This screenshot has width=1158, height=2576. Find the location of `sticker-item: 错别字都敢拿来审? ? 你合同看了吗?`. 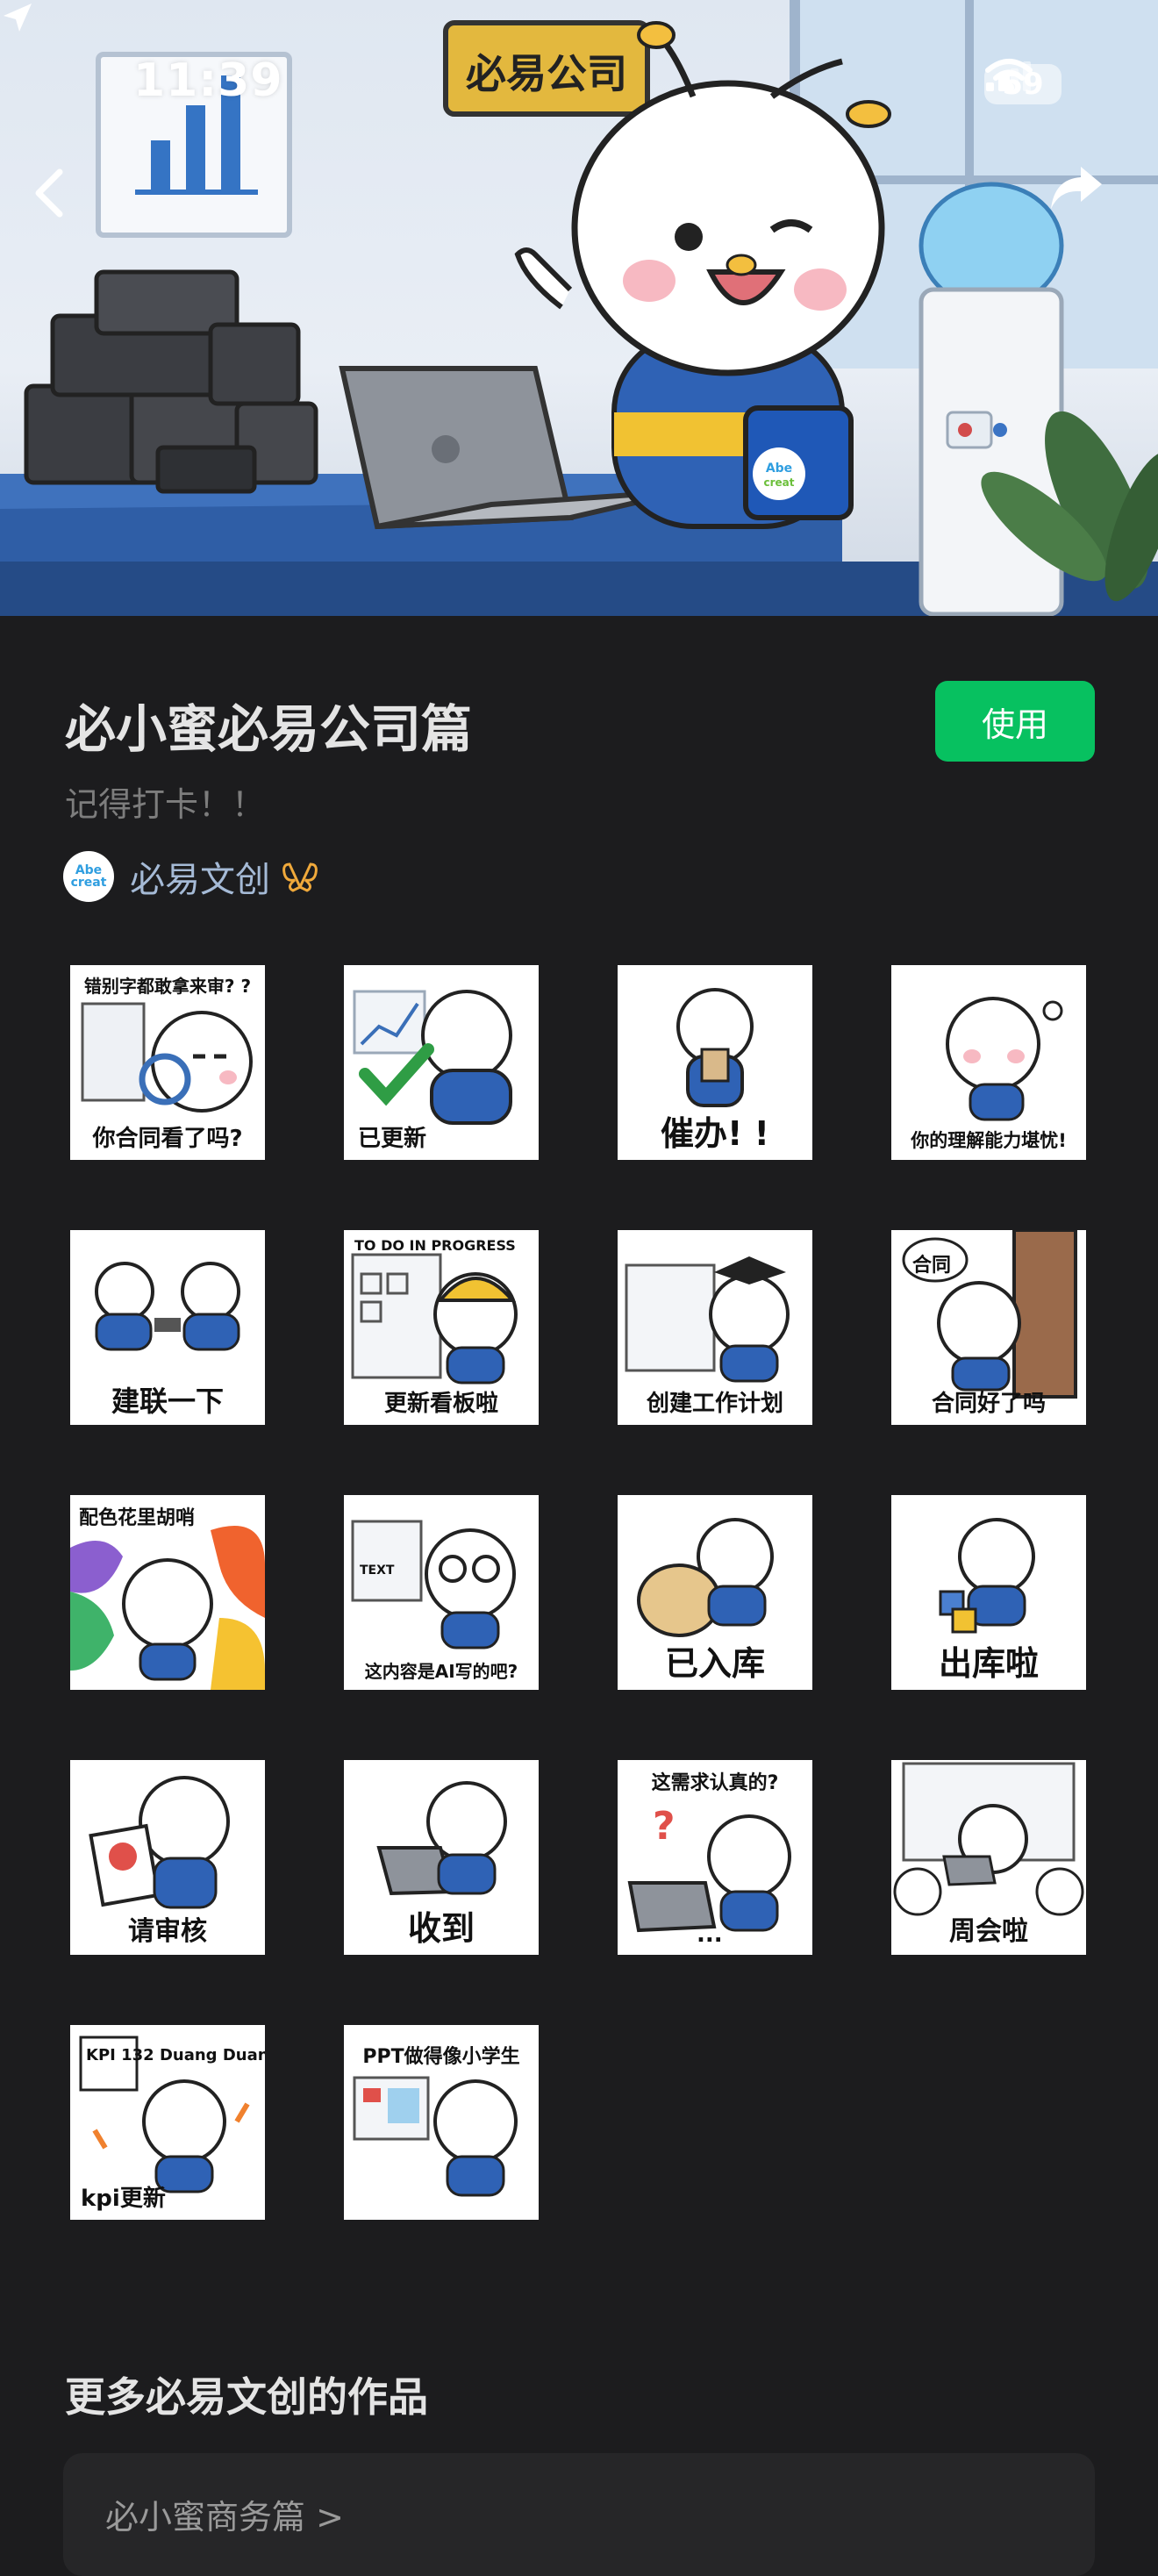

sticker-item: 错别字都敢拿来审? ? 你合同看了吗? is located at coordinates (168, 1062).